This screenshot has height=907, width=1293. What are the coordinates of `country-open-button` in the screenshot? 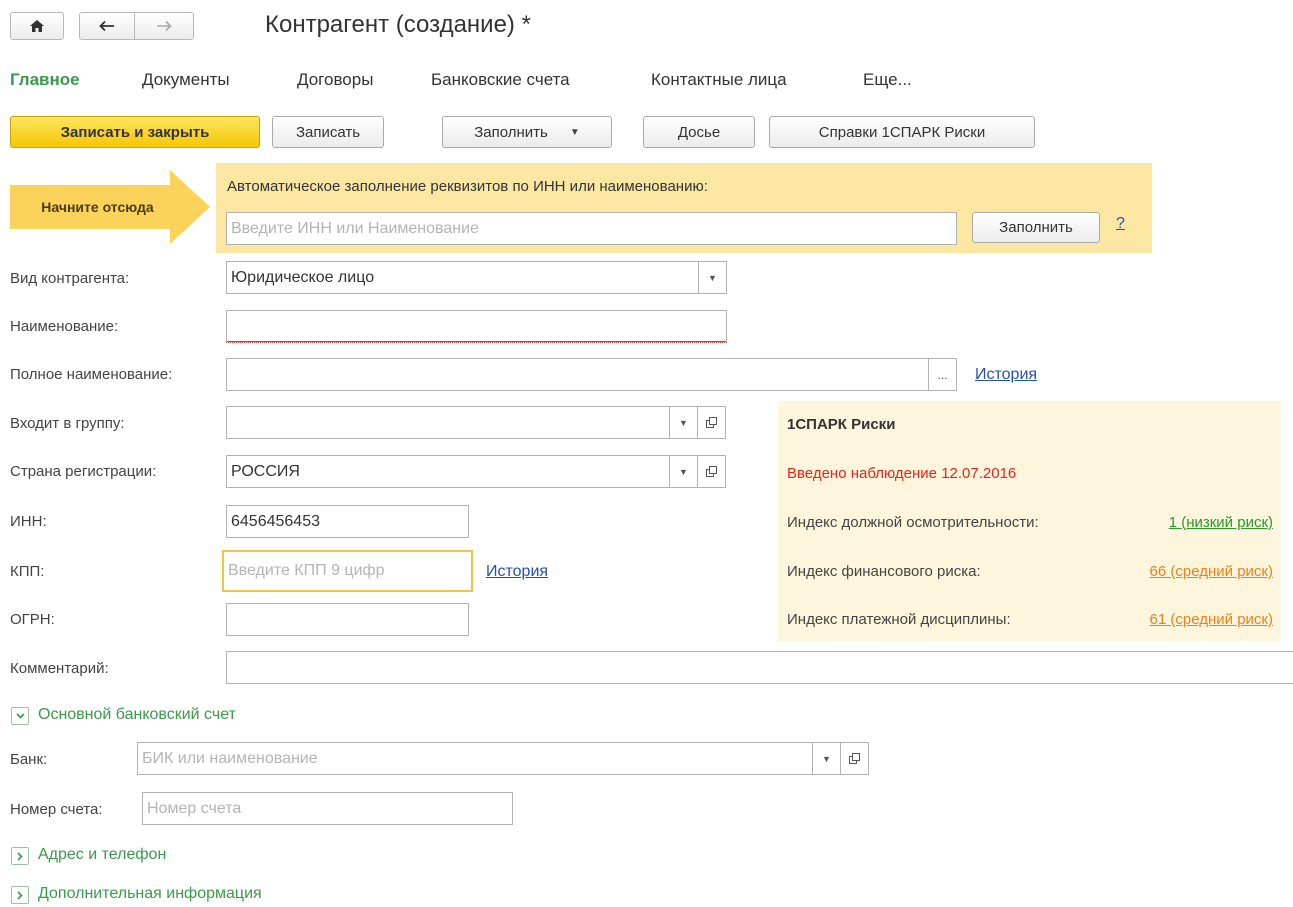 It's located at (711, 471).